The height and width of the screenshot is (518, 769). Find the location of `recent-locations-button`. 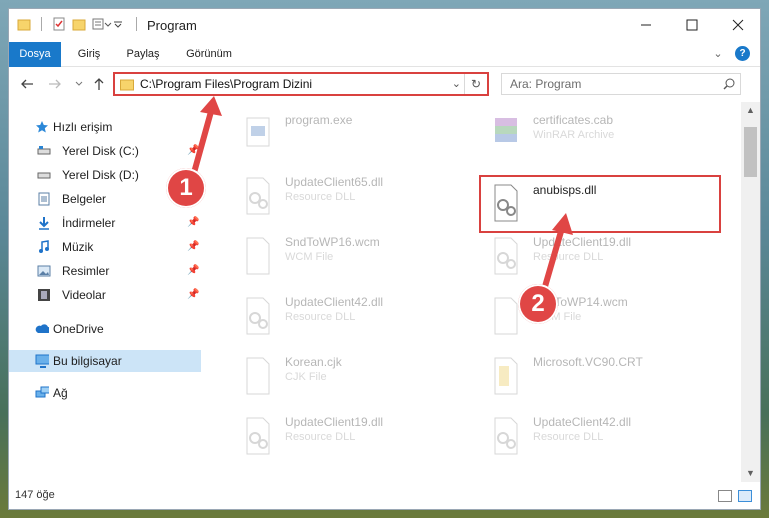

recent-locations-button is located at coordinates (79, 84).